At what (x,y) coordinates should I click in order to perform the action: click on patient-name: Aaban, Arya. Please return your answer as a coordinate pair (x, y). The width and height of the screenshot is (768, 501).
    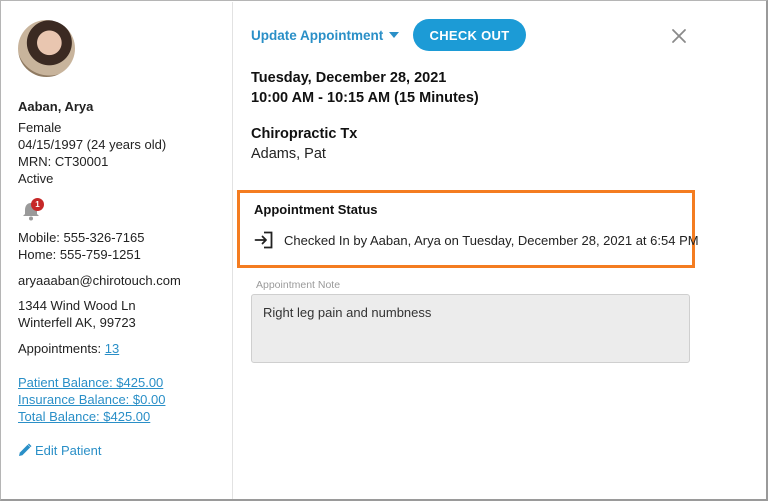
    Looking at the image, I should click on (56, 106).